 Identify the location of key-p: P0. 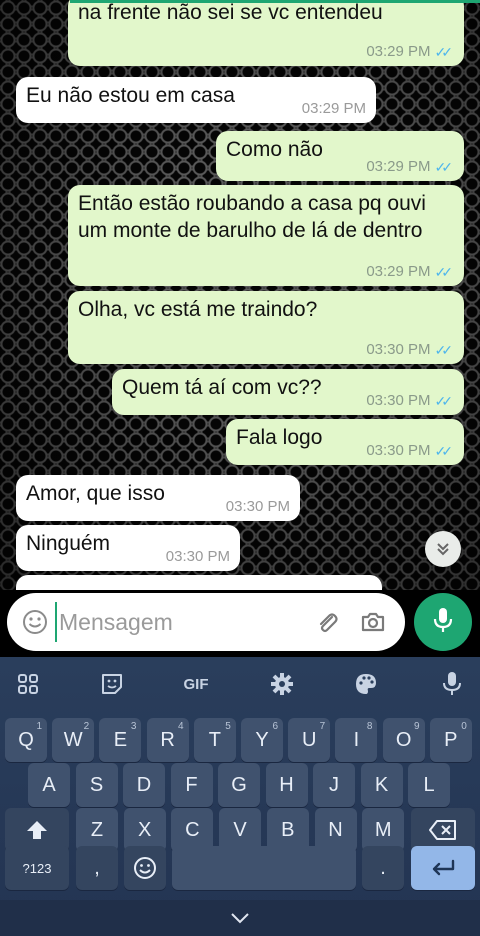
(450, 740).